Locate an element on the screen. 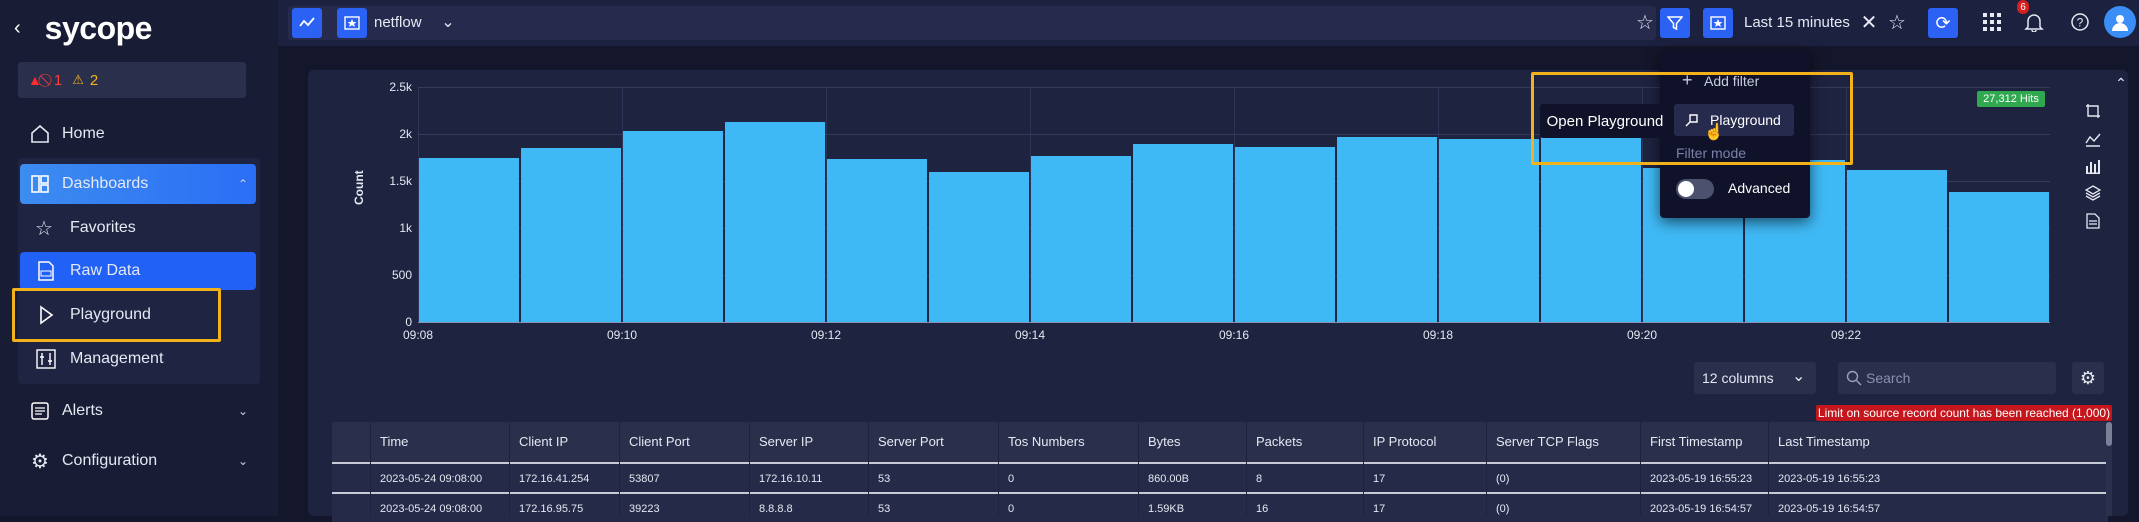 Image resolution: width=2139 pixels, height=522 pixels. columns-select-value: 12 columns is located at coordinates (1738, 378).